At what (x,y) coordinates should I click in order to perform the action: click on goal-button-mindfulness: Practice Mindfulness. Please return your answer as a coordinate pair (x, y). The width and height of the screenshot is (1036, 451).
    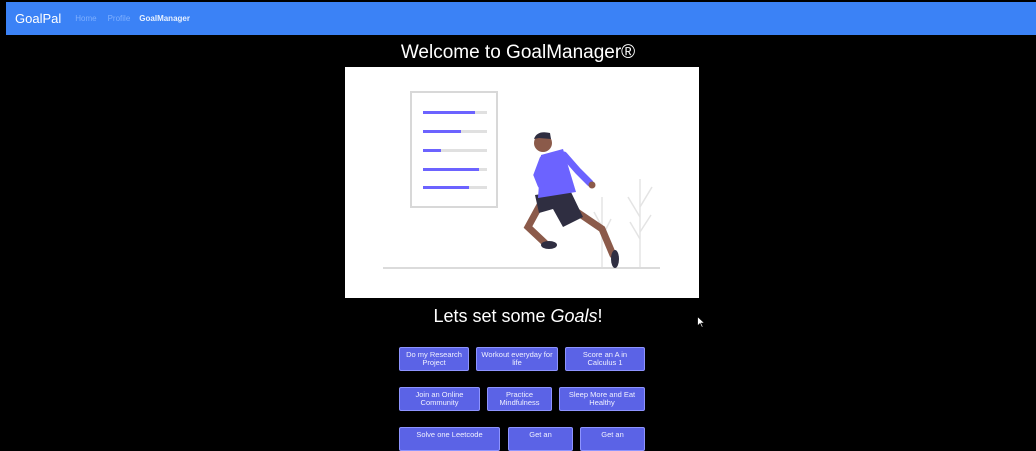
    Looking at the image, I should click on (519, 399).